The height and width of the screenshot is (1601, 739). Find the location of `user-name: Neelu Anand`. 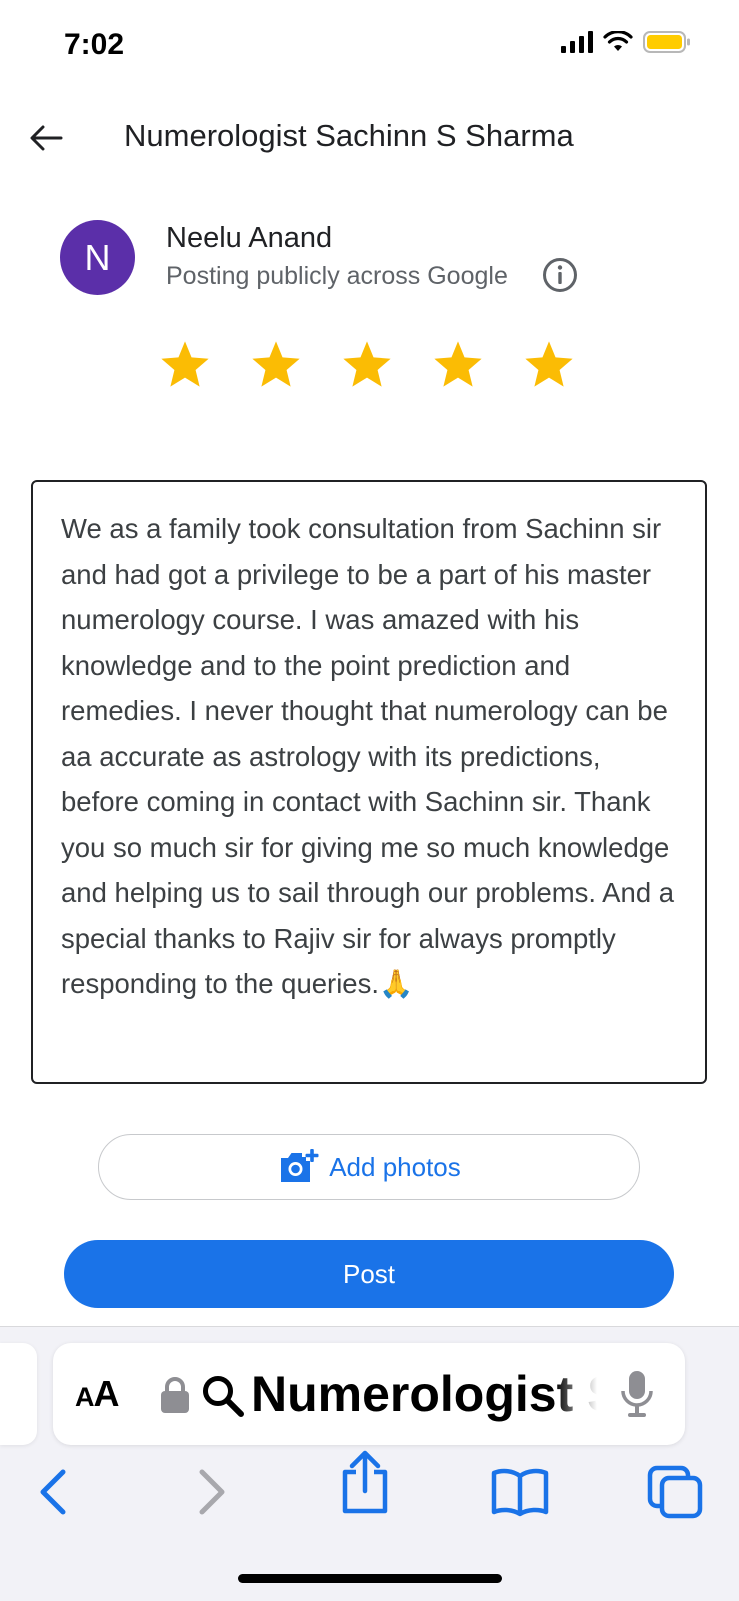

user-name: Neelu Anand is located at coordinates (249, 238).